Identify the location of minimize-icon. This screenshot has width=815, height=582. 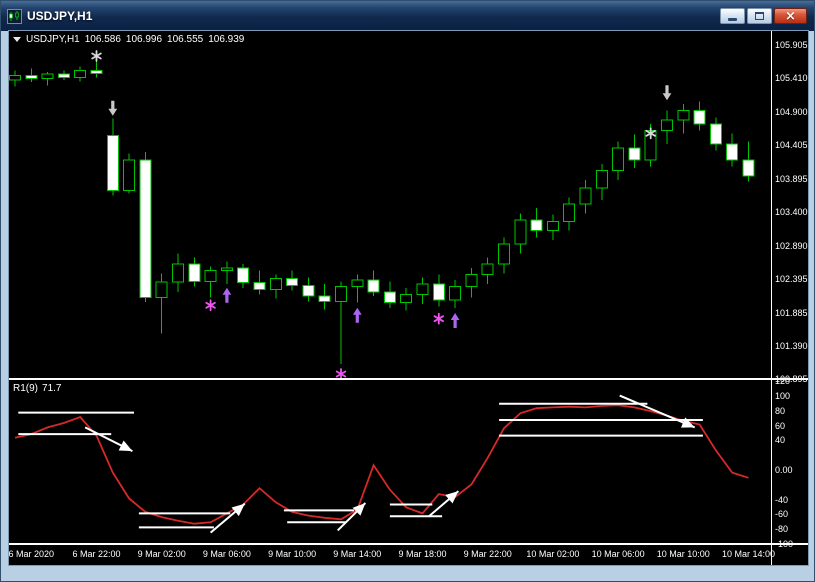
(732, 19).